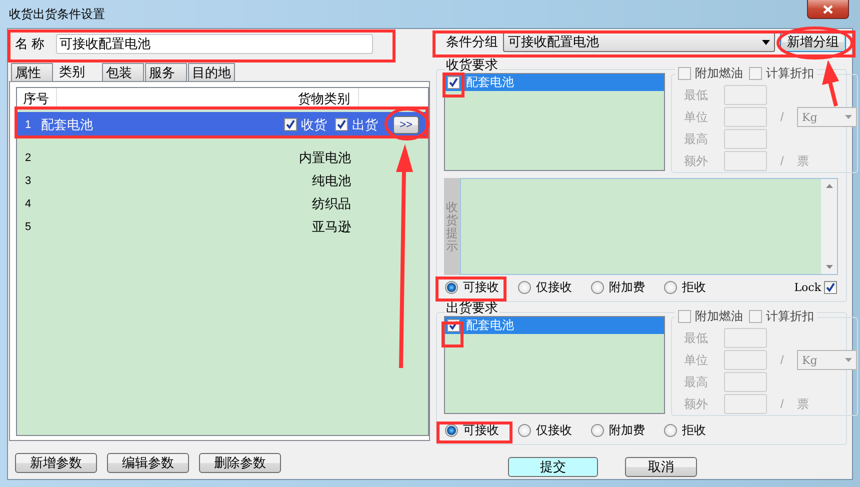 The height and width of the screenshot is (487, 860). I want to click on checkbox-label: 收货, so click(314, 125).